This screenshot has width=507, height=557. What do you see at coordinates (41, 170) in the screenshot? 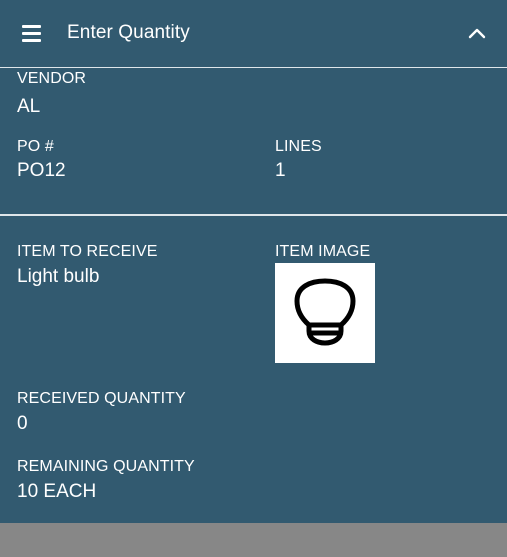
I see `po-number-value: PO12` at bounding box center [41, 170].